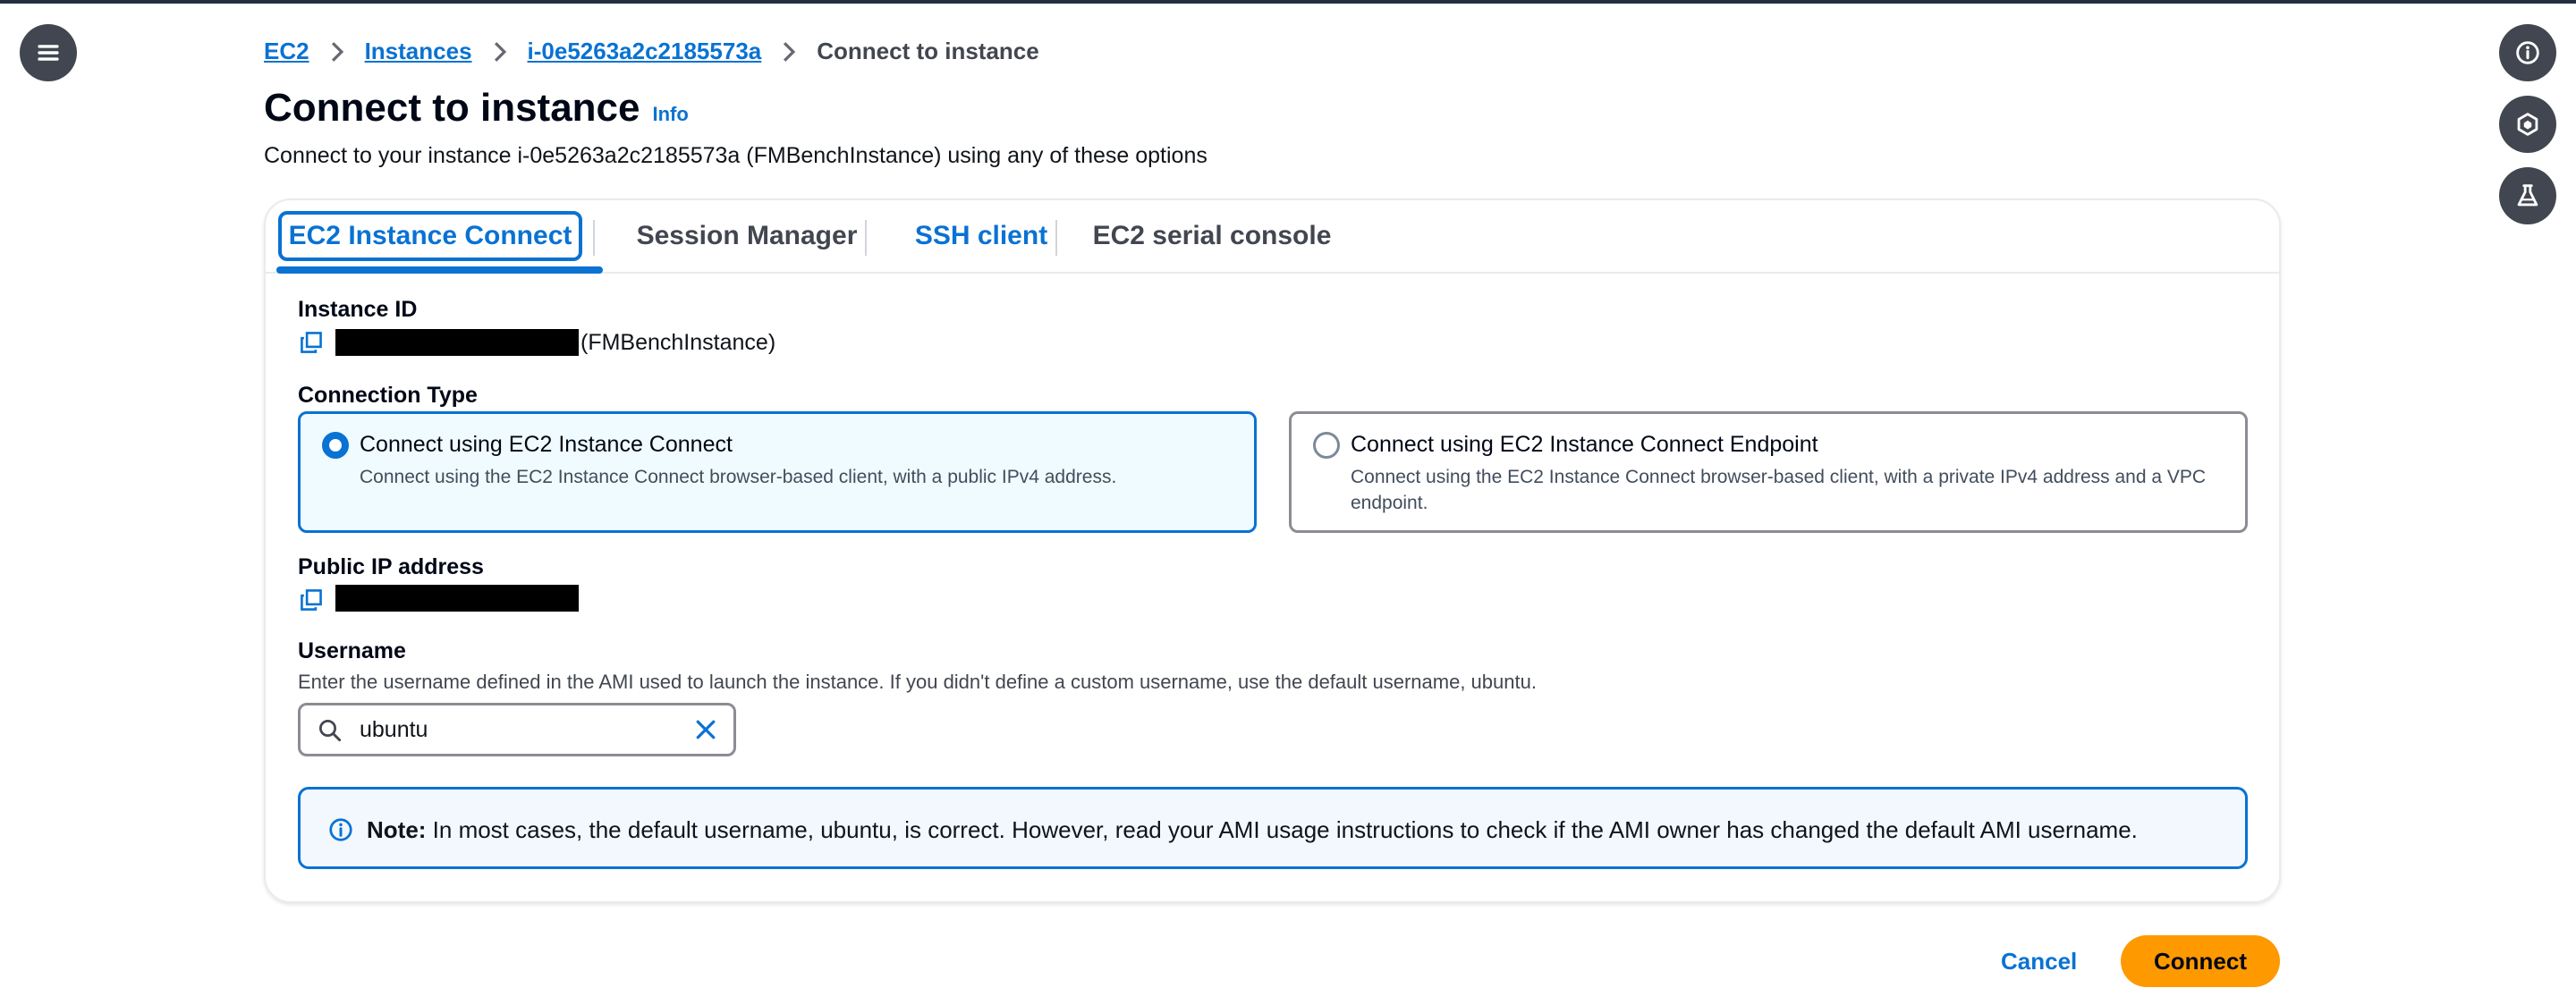 The image size is (2576, 1005). I want to click on radio-button-unselected, so click(1326, 445).